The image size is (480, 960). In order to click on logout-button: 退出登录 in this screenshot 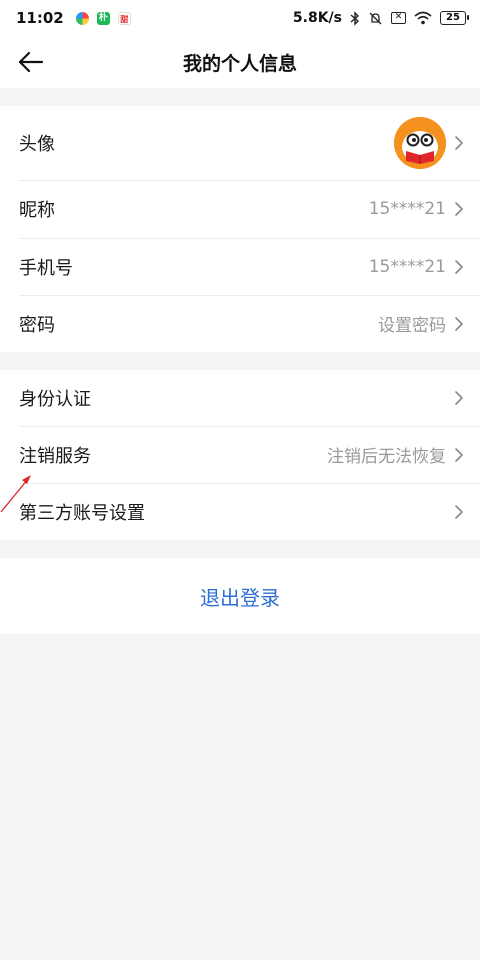, I will do `click(240, 596)`.